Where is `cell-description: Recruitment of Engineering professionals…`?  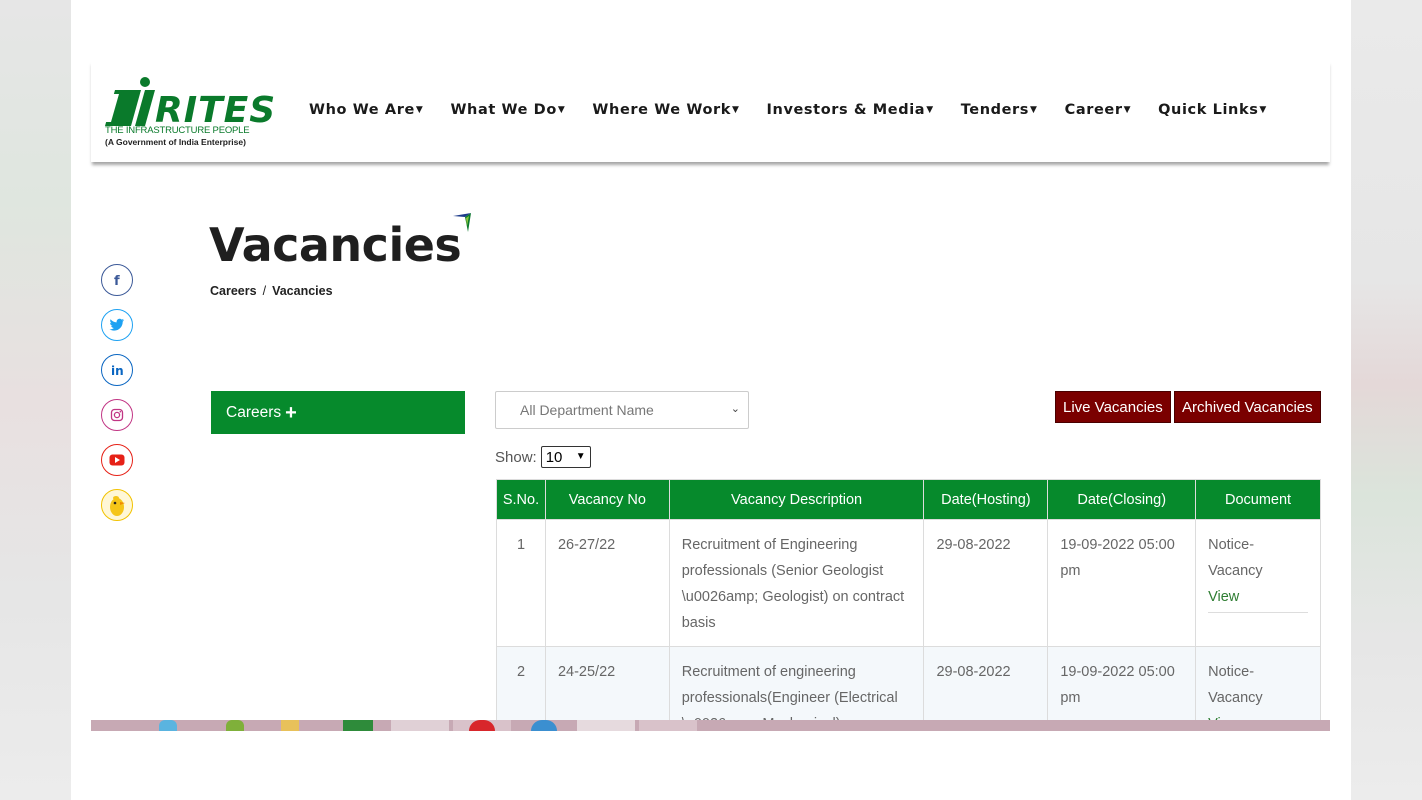 cell-description: Recruitment of Engineering professionals… is located at coordinates (796, 583).